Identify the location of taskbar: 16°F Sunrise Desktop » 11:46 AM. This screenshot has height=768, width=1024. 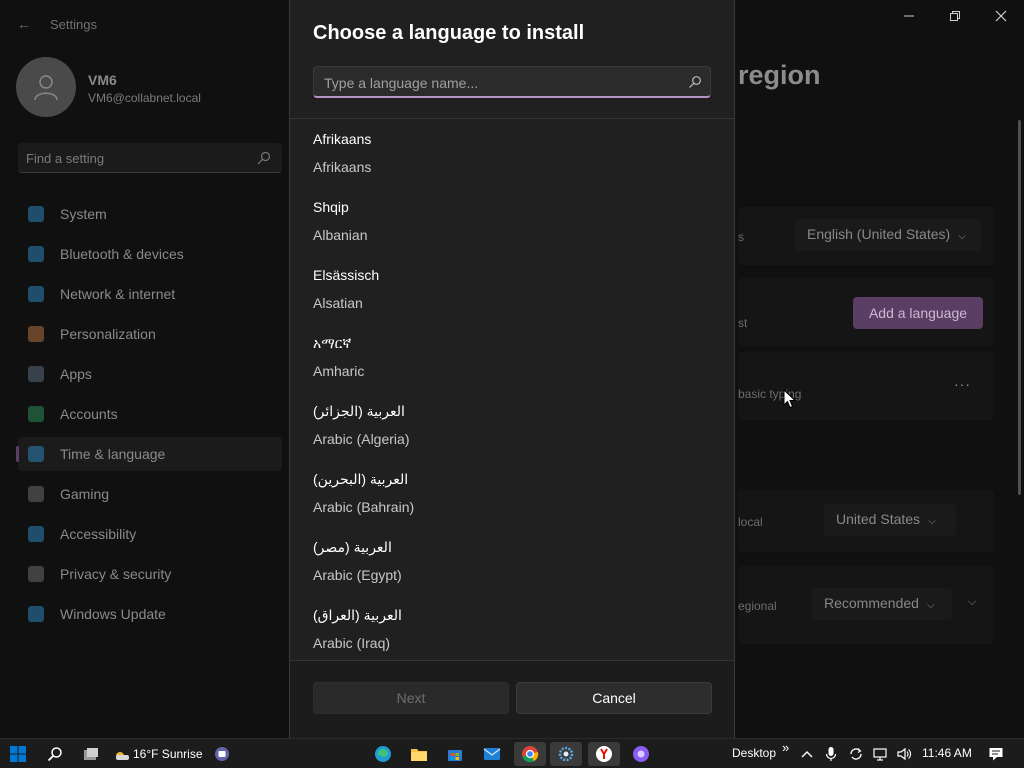
(512, 753).